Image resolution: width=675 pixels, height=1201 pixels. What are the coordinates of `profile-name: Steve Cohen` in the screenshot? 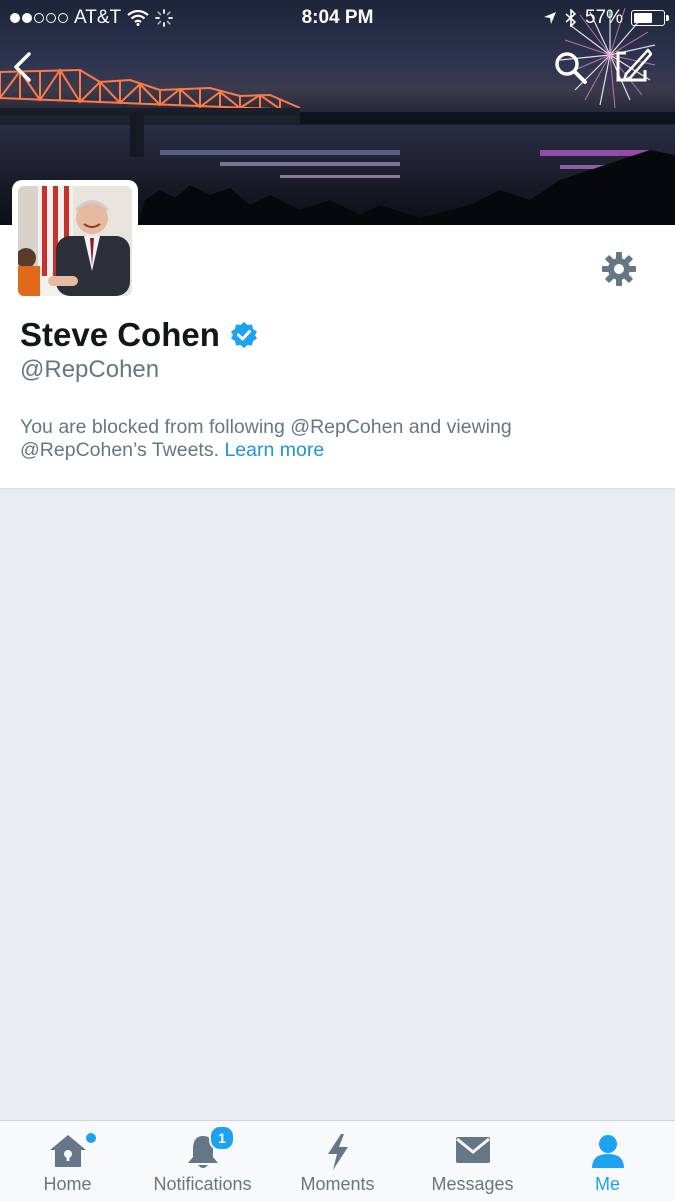 It's located at (120, 334).